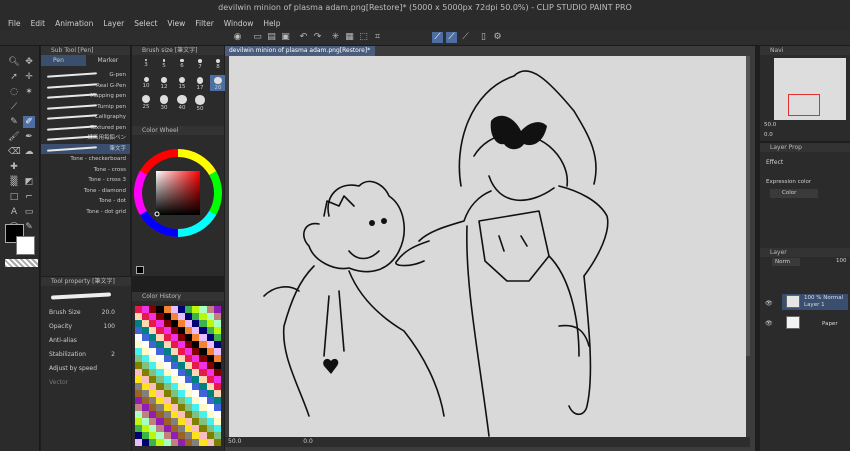 Image resolution: width=850 pixels, height=451 pixels. I want to click on menu-layer: Layer, so click(113, 23).